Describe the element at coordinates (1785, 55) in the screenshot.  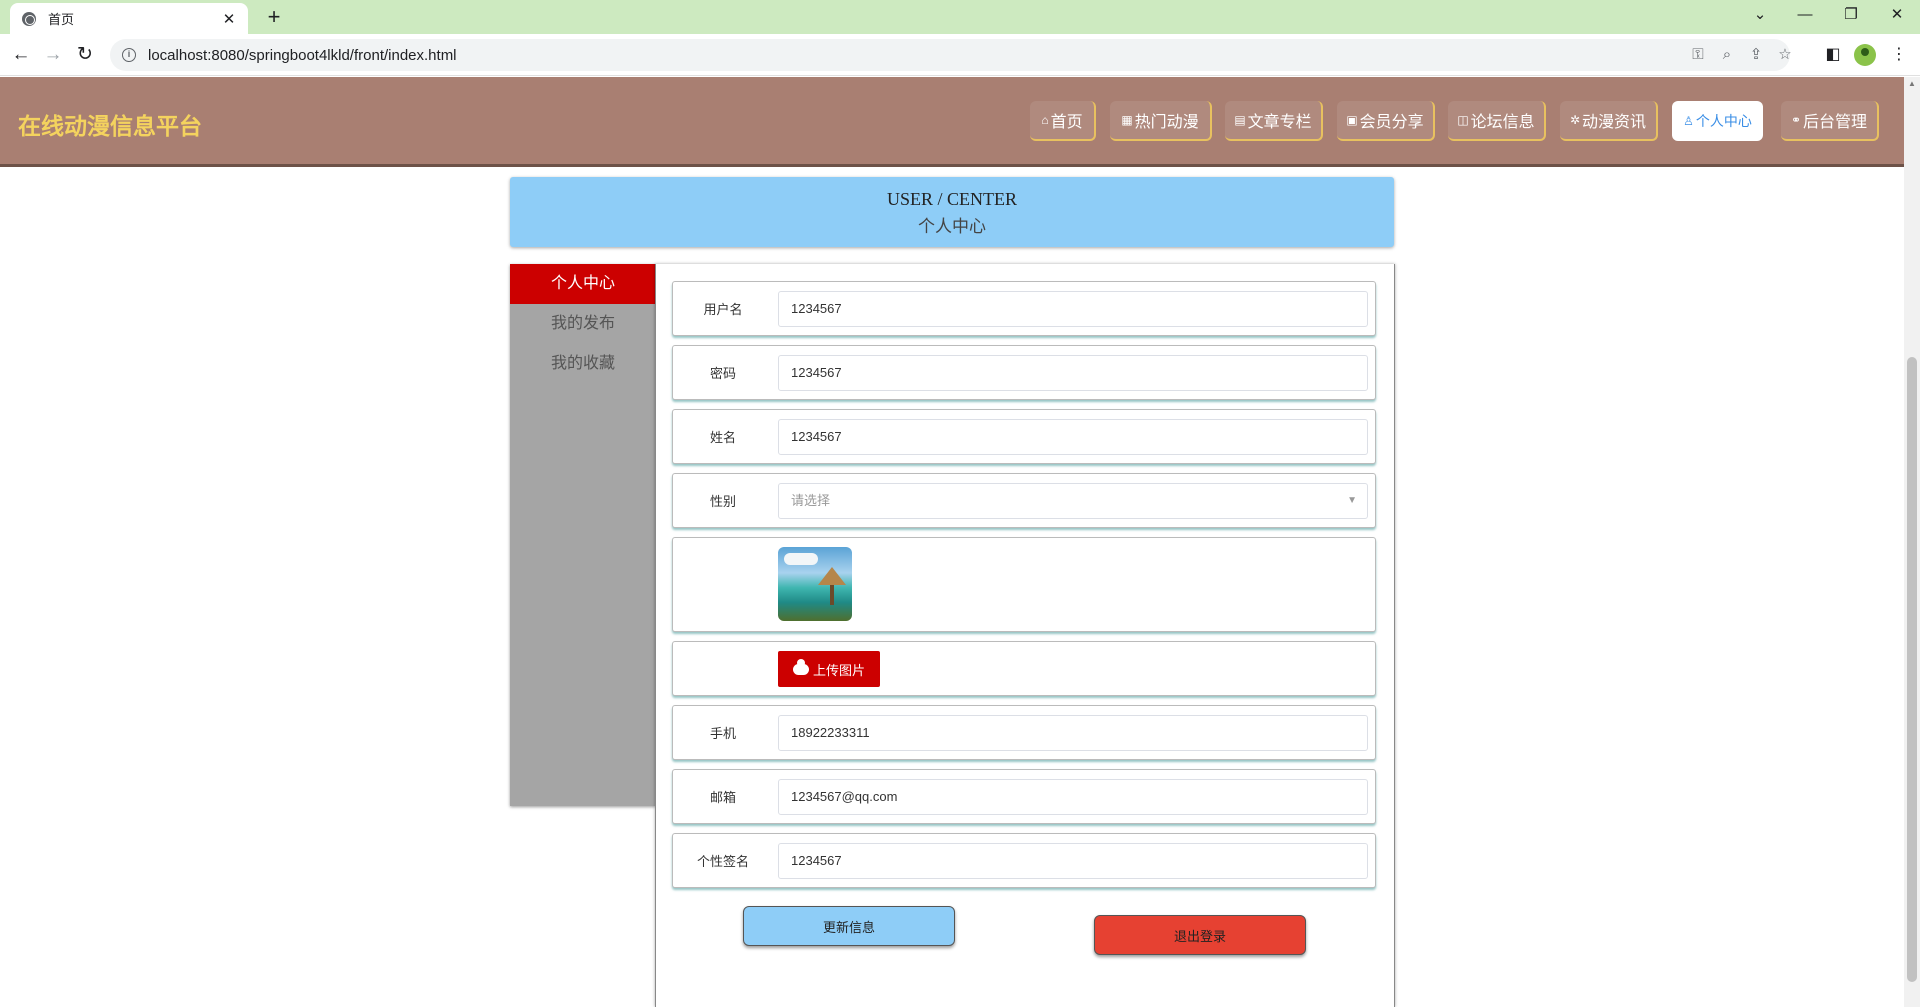
I see `bookmark-star-icon: ☆` at that location.